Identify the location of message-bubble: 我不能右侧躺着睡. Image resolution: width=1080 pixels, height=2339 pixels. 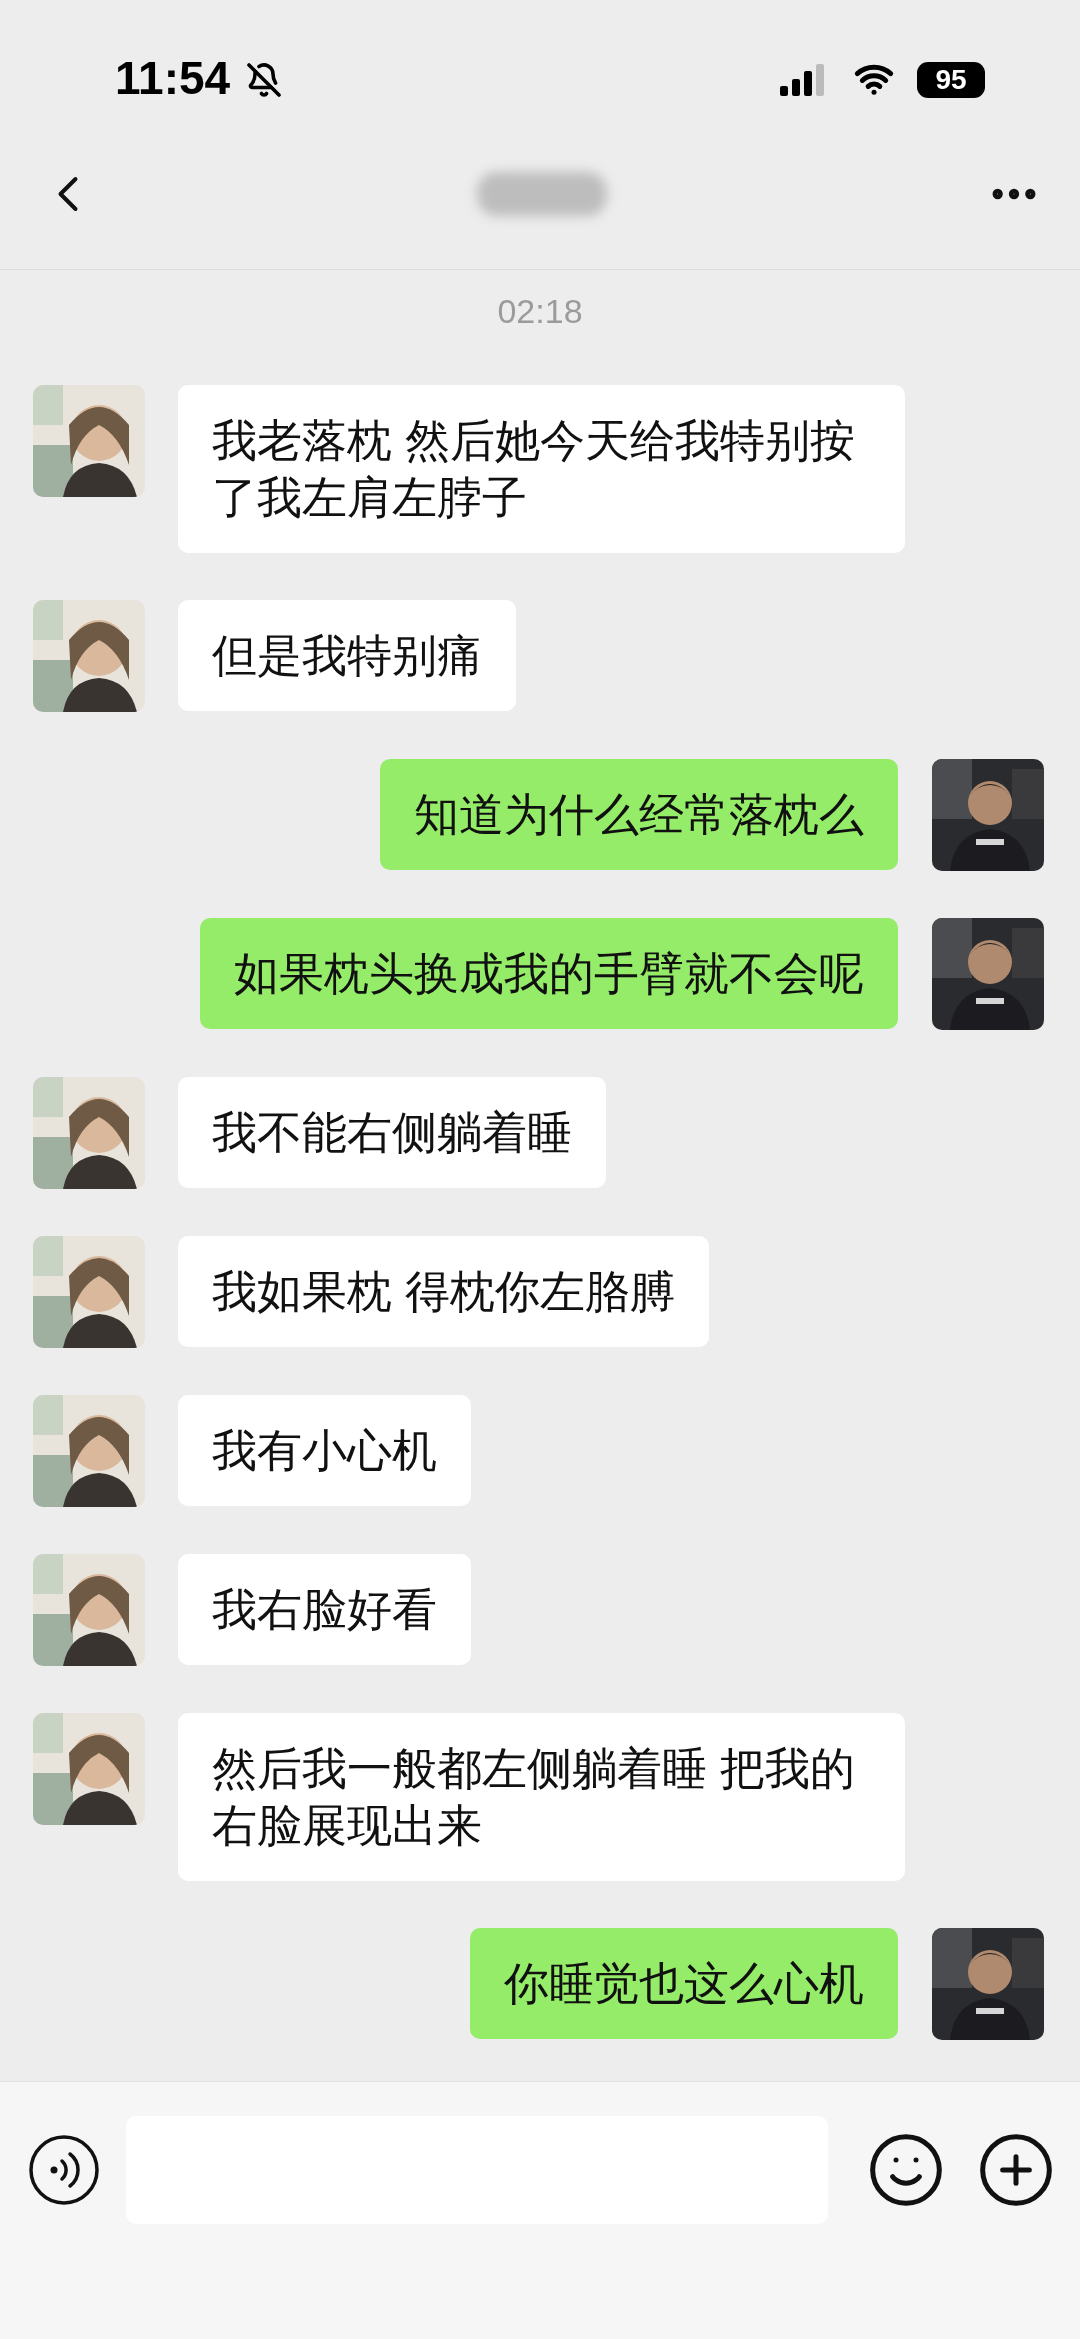
(392, 1132).